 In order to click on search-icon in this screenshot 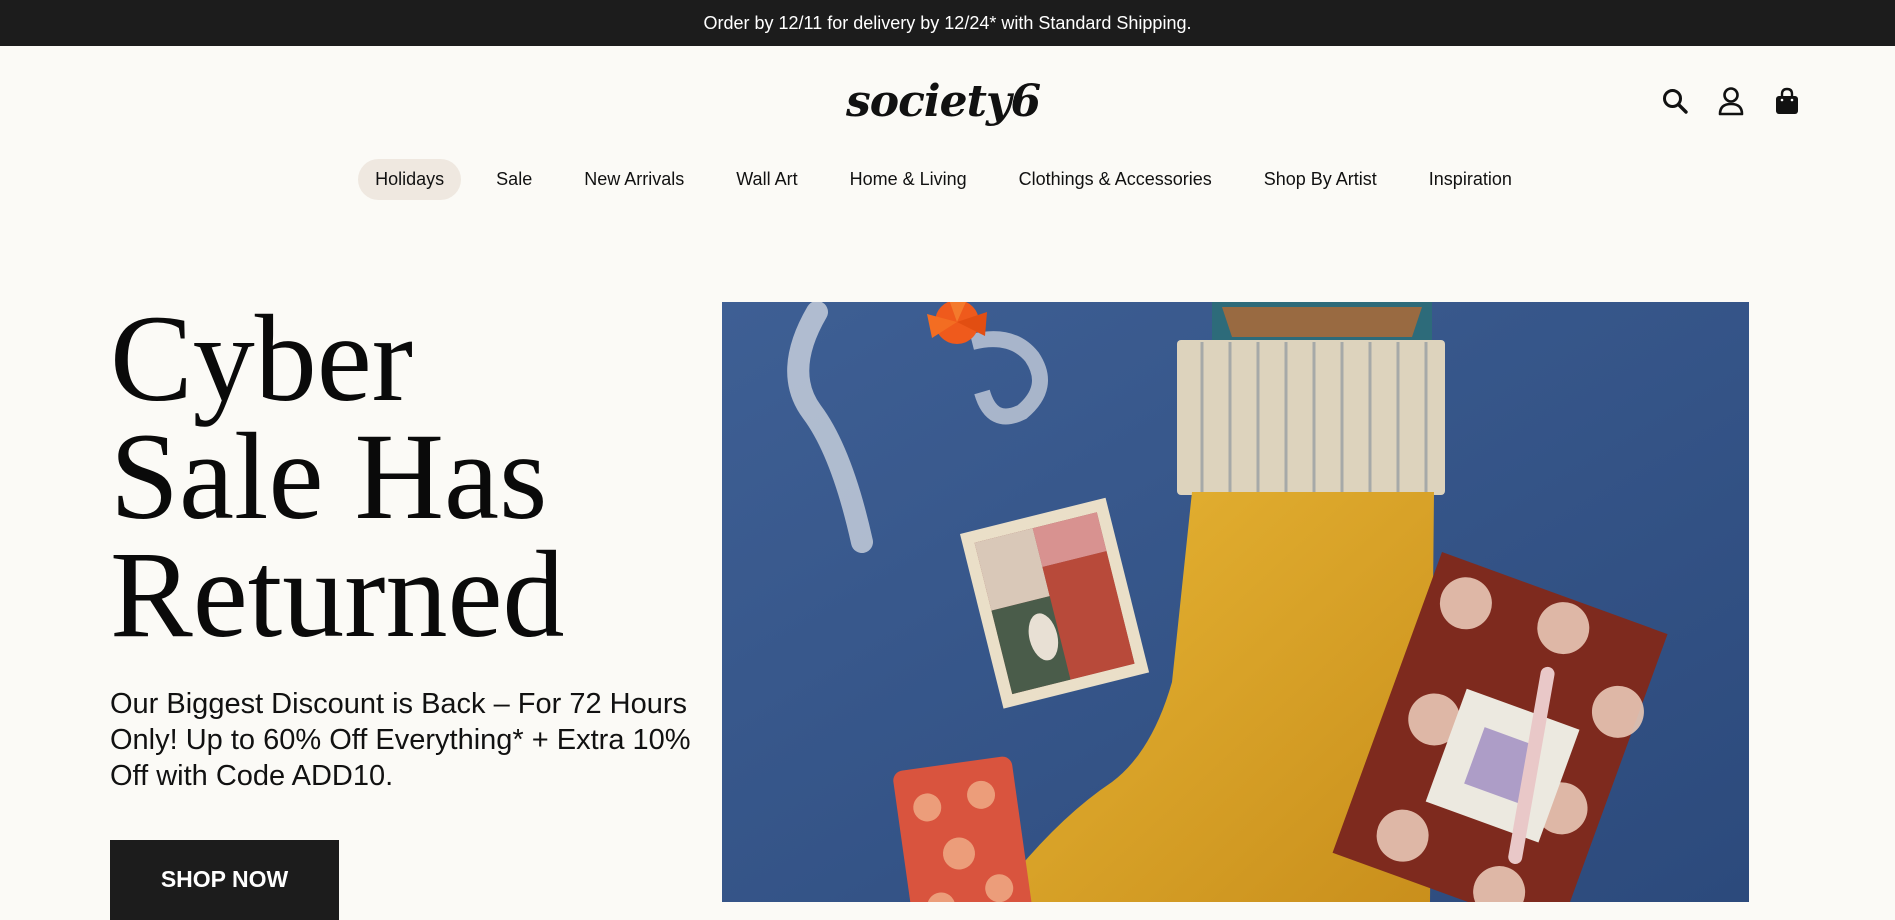, I will do `click(1675, 101)`.